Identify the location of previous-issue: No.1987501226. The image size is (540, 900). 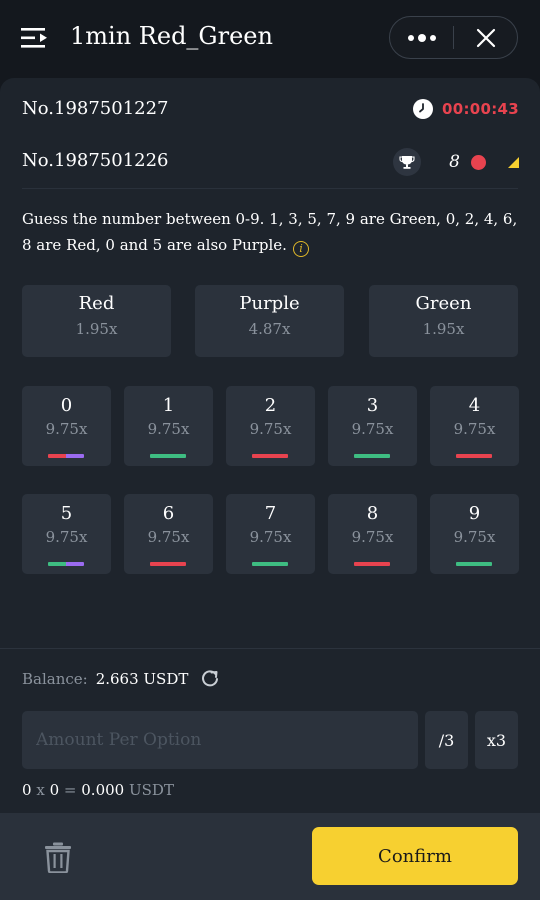
(95, 160).